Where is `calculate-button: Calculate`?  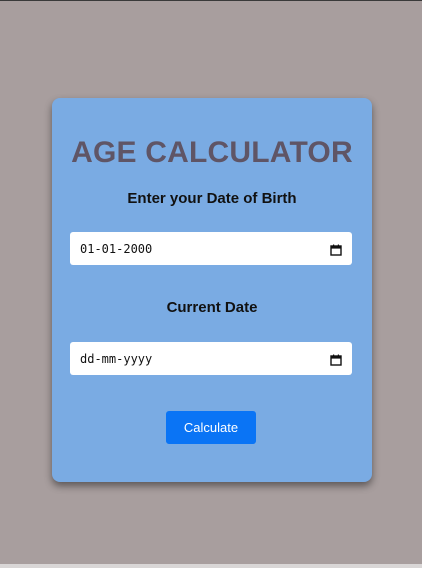
calculate-button: Calculate is located at coordinates (211, 427).